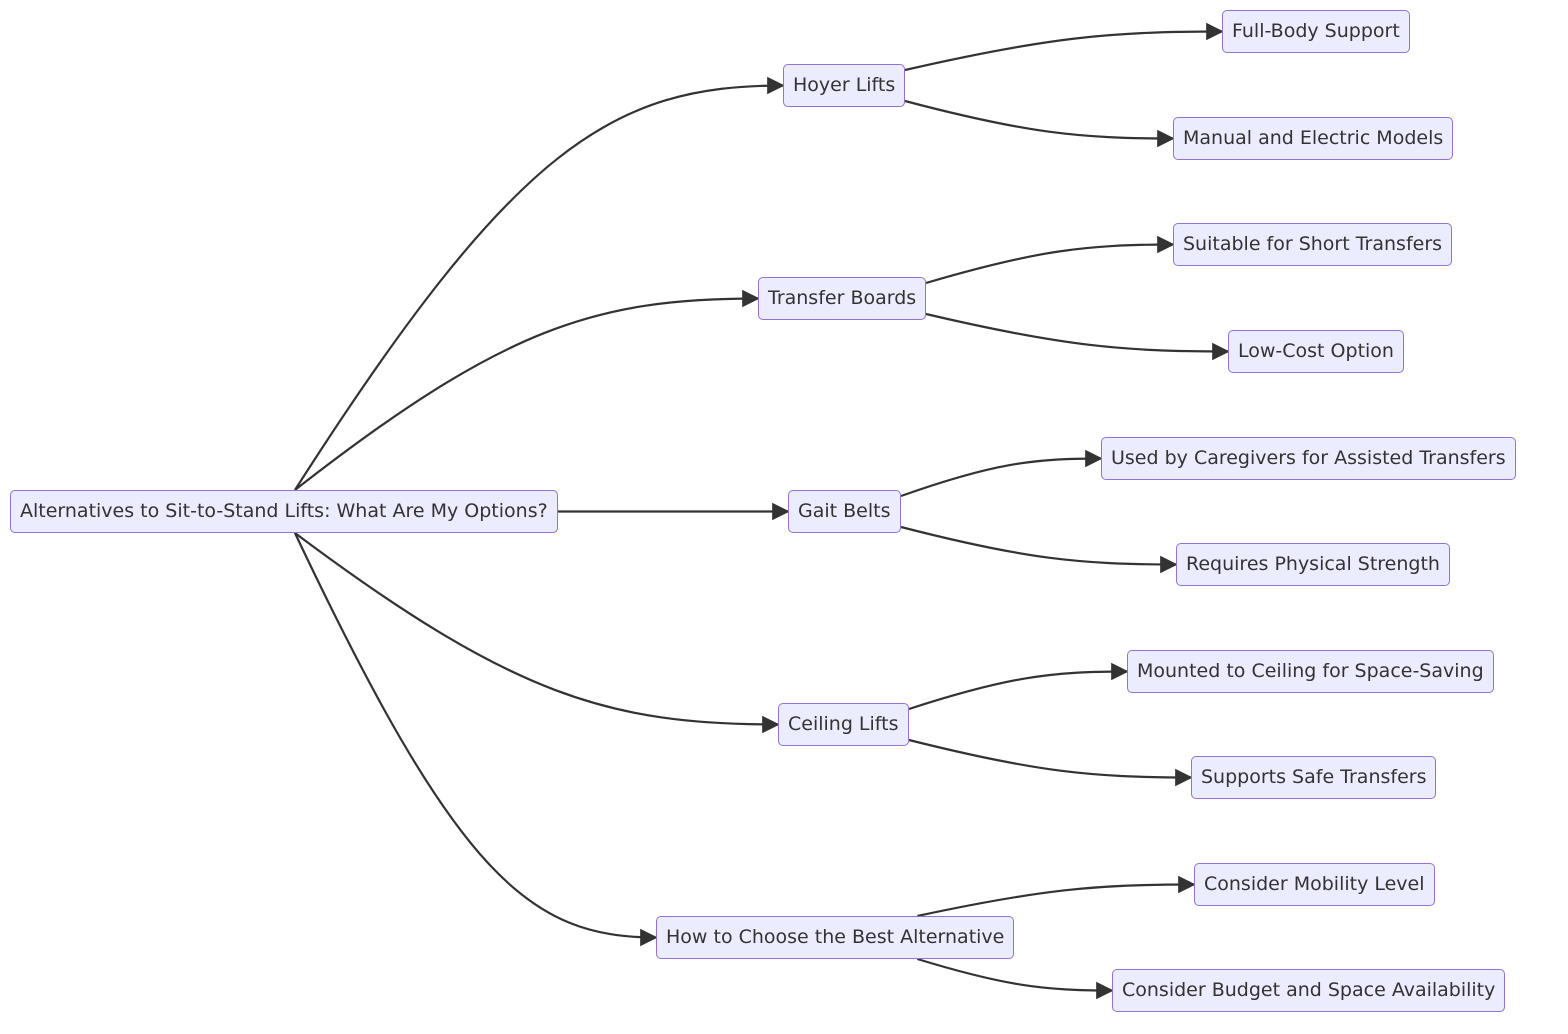  Describe the element at coordinates (1309, 990) in the screenshot. I see `leaf-node-budget-space: Consider Budget and Space Availability` at that location.